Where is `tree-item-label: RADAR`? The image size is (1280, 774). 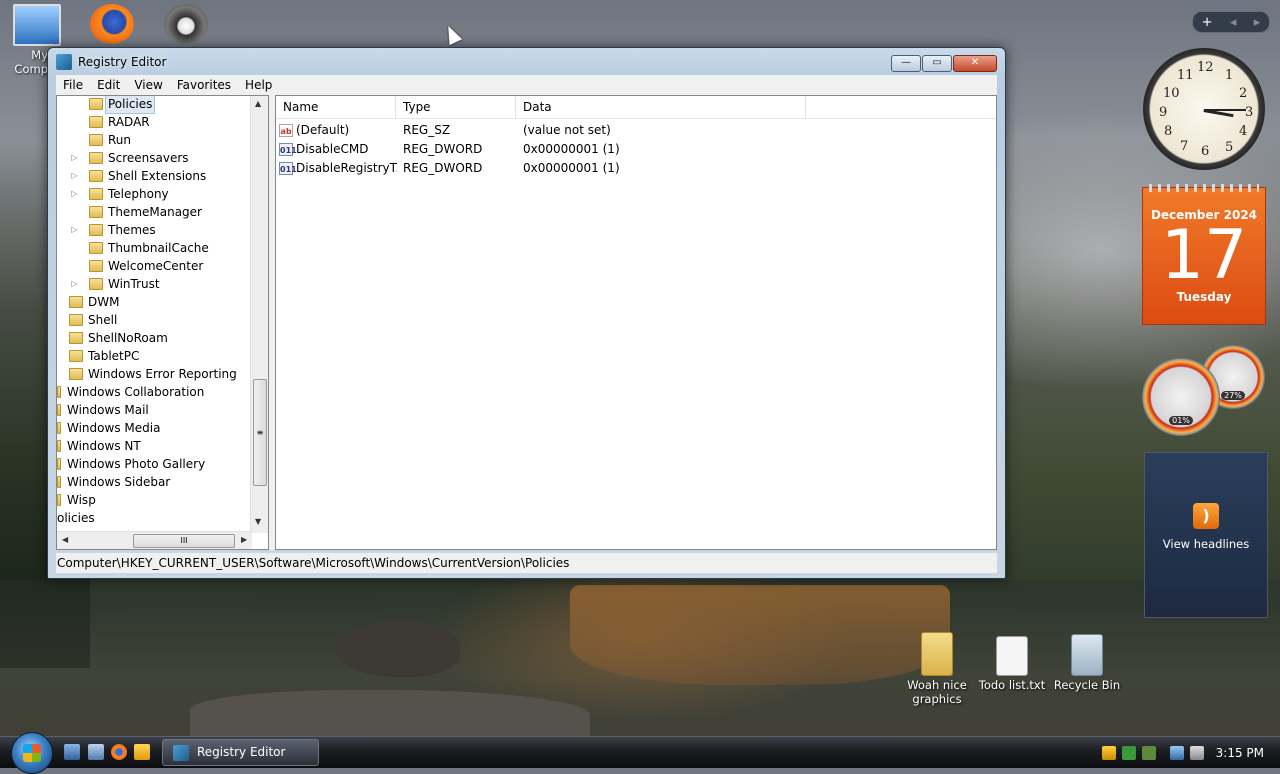
tree-item-label: RADAR is located at coordinates (129, 122).